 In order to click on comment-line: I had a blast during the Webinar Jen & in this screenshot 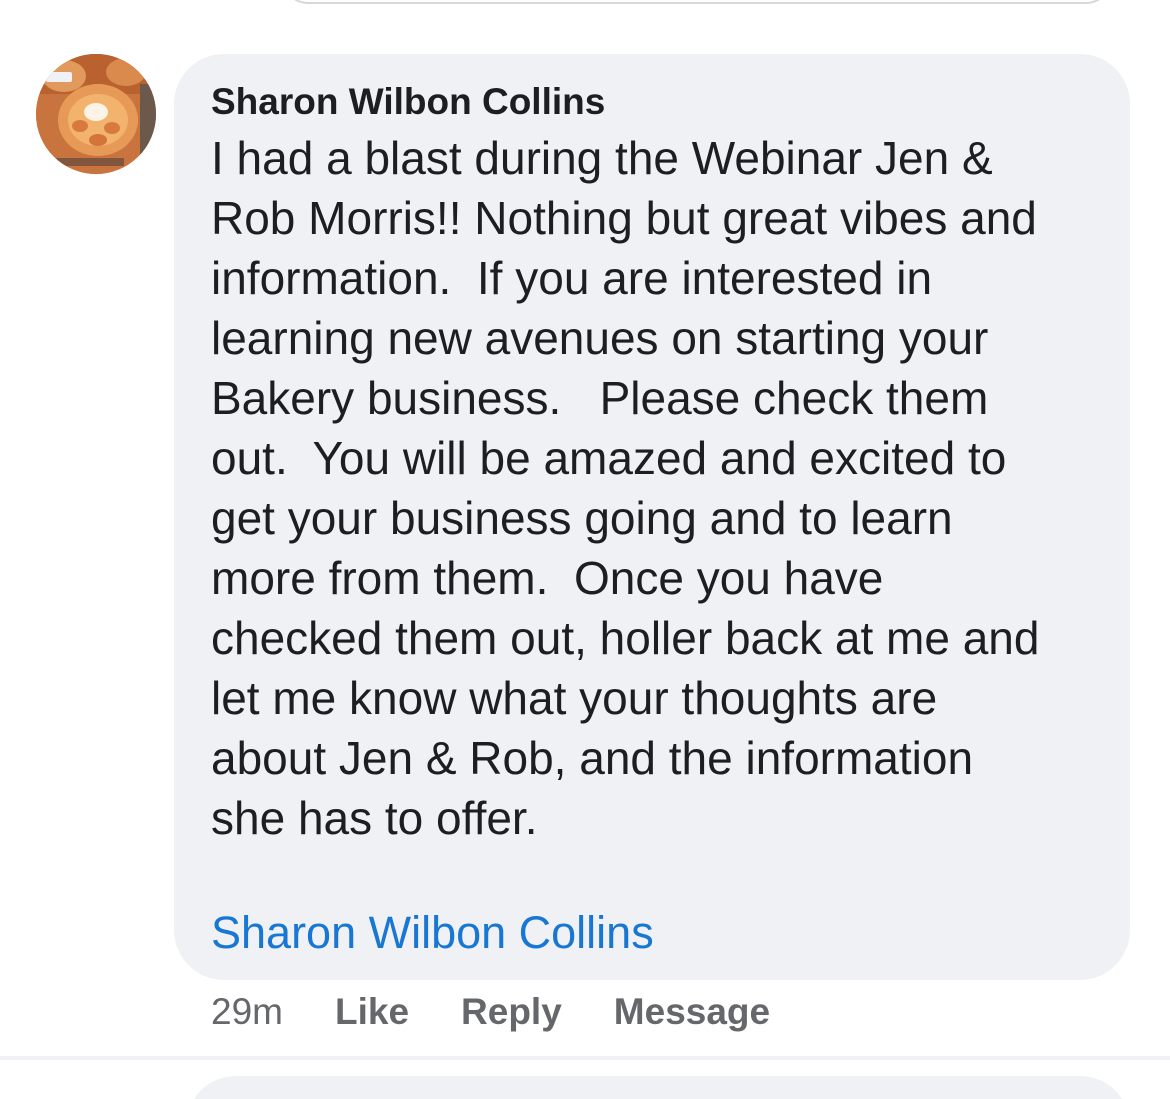, I will do `click(602, 158)`.